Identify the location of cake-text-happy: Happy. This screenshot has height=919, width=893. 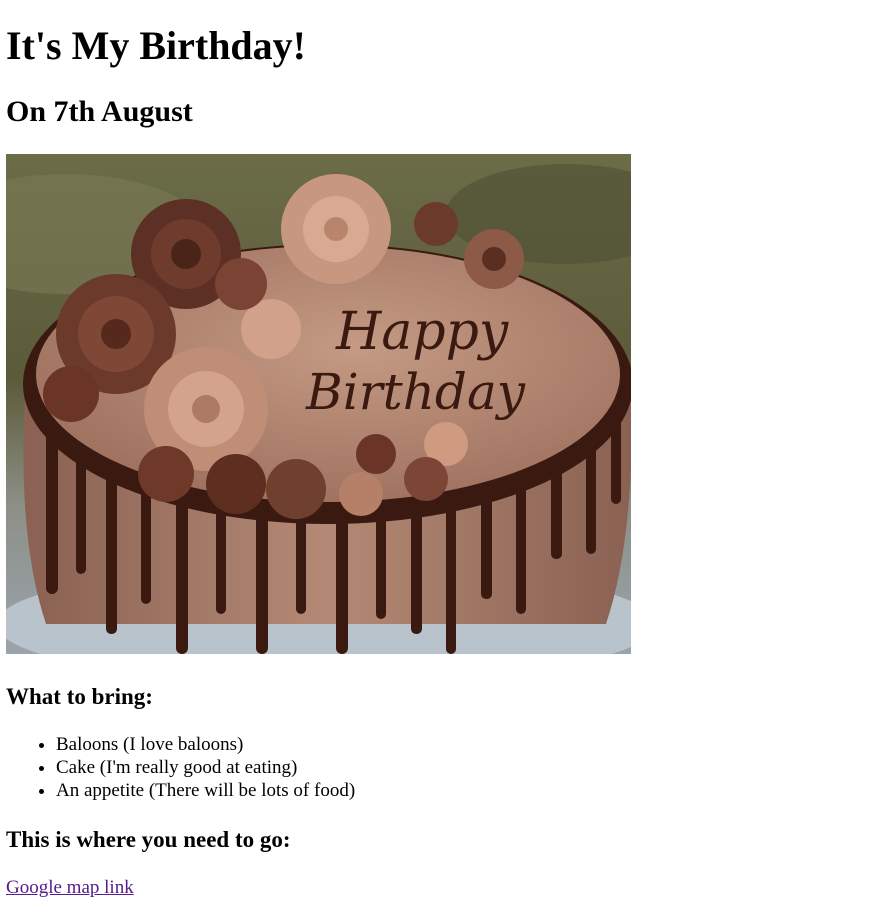
(422, 332).